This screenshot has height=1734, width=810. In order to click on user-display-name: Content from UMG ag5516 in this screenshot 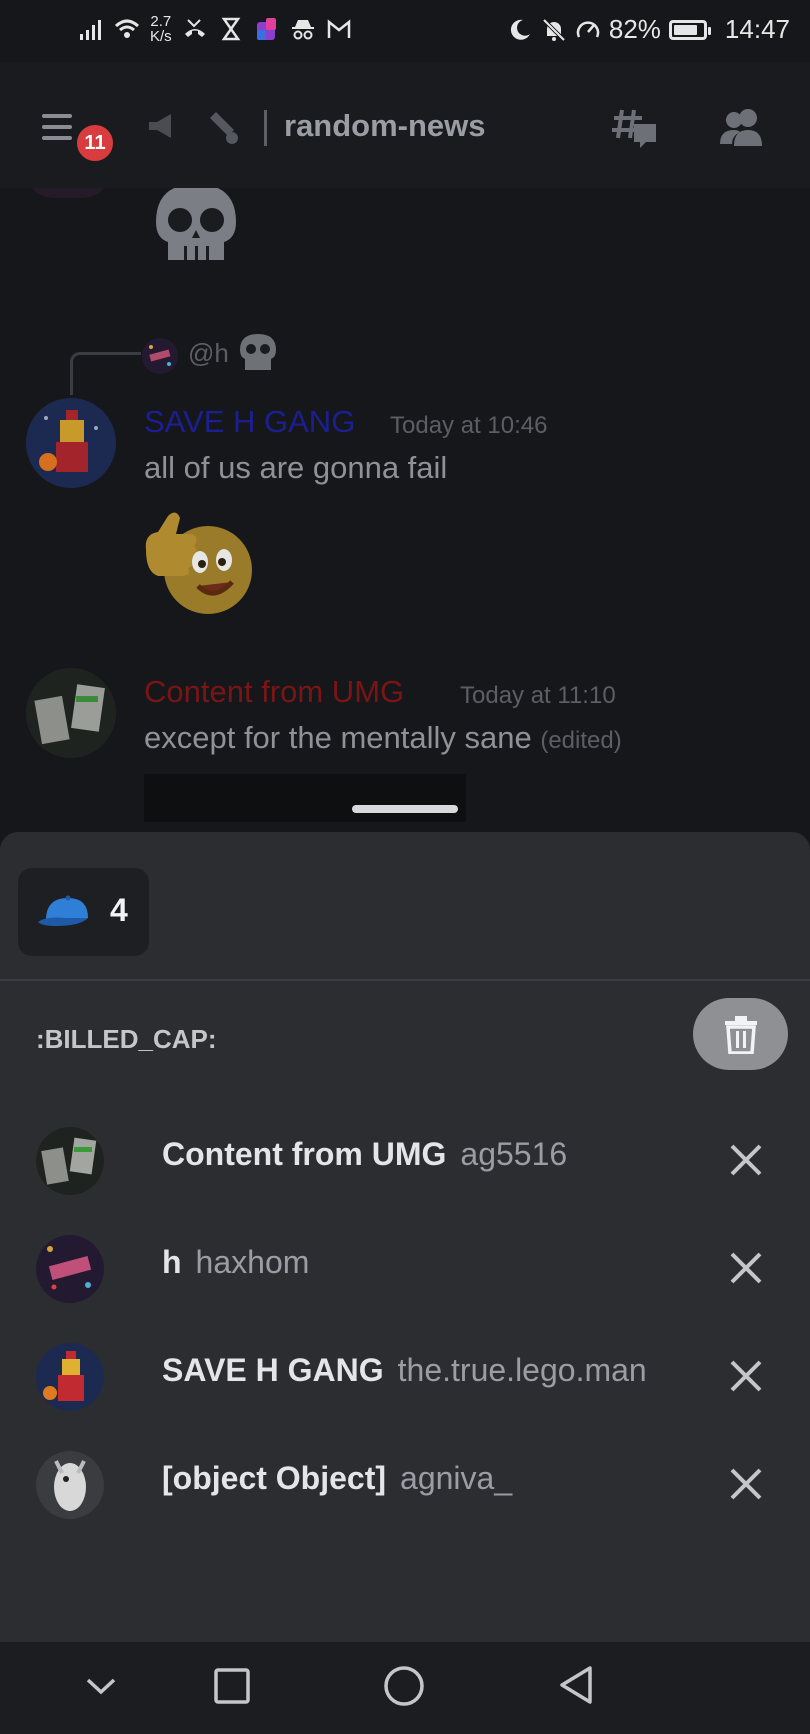, I will do `click(364, 1154)`.